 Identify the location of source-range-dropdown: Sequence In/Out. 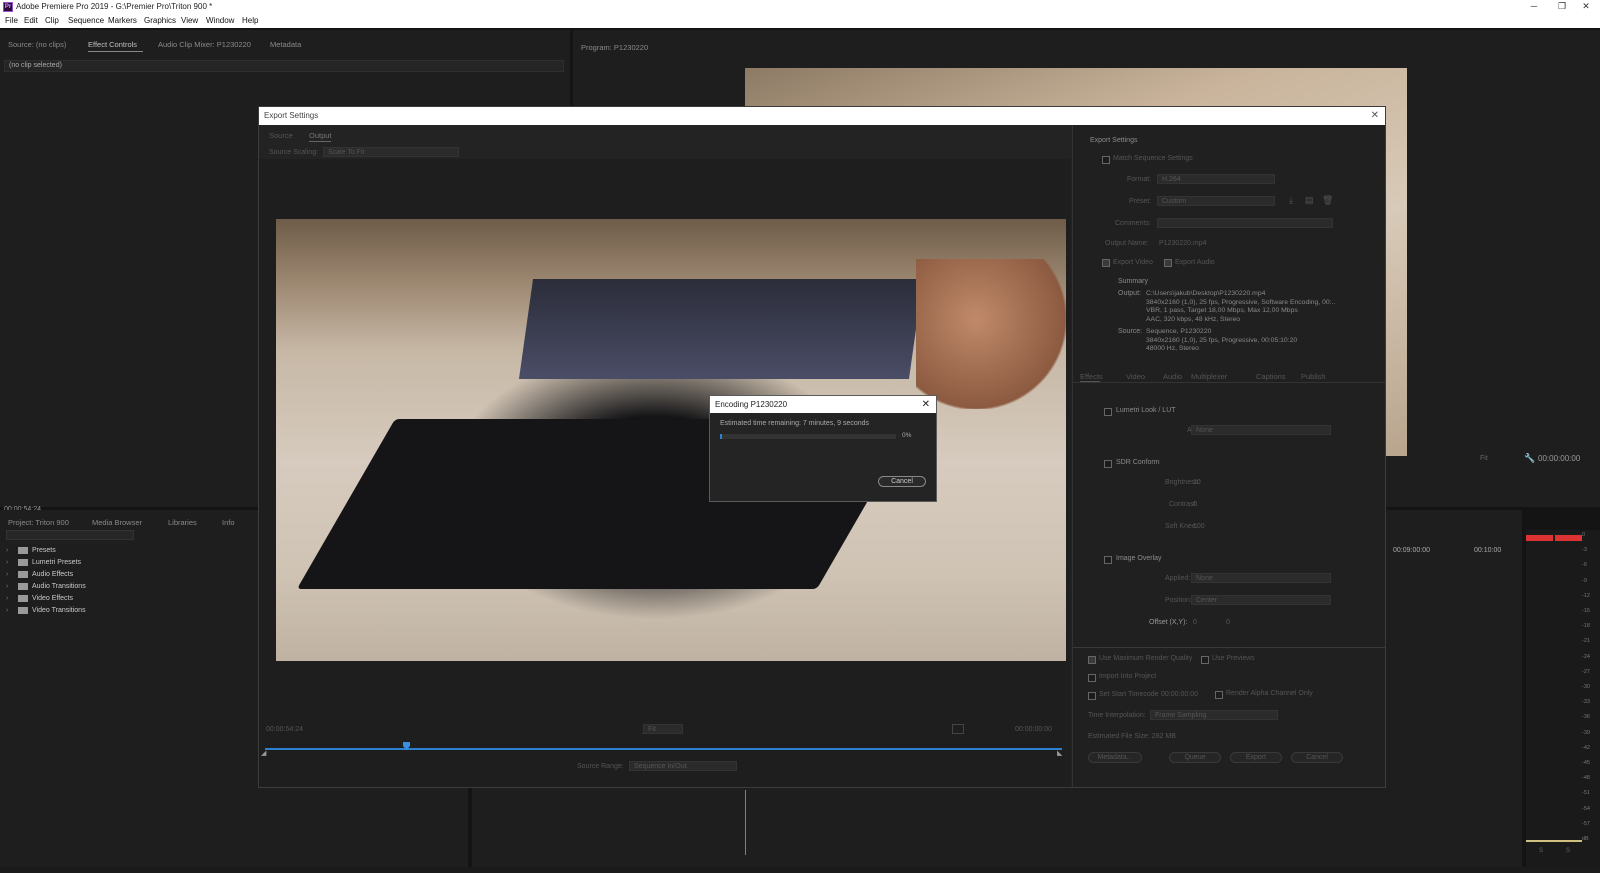
(683, 766).